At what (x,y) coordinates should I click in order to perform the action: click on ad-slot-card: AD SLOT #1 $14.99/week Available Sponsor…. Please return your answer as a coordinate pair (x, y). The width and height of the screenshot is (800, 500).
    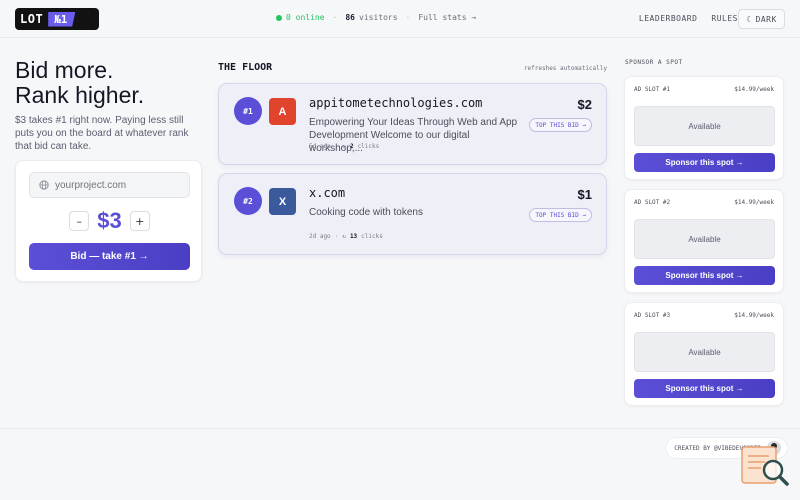
    Looking at the image, I should click on (704, 128).